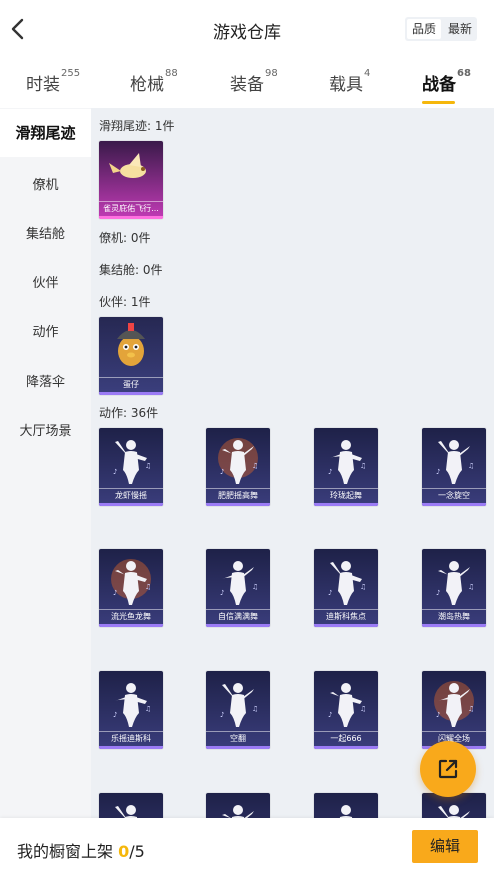 Image resolution: width=494 pixels, height=875 pixels. Describe the element at coordinates (127, 165) in the screenshot. I see `bird-trail-icon` at that location.